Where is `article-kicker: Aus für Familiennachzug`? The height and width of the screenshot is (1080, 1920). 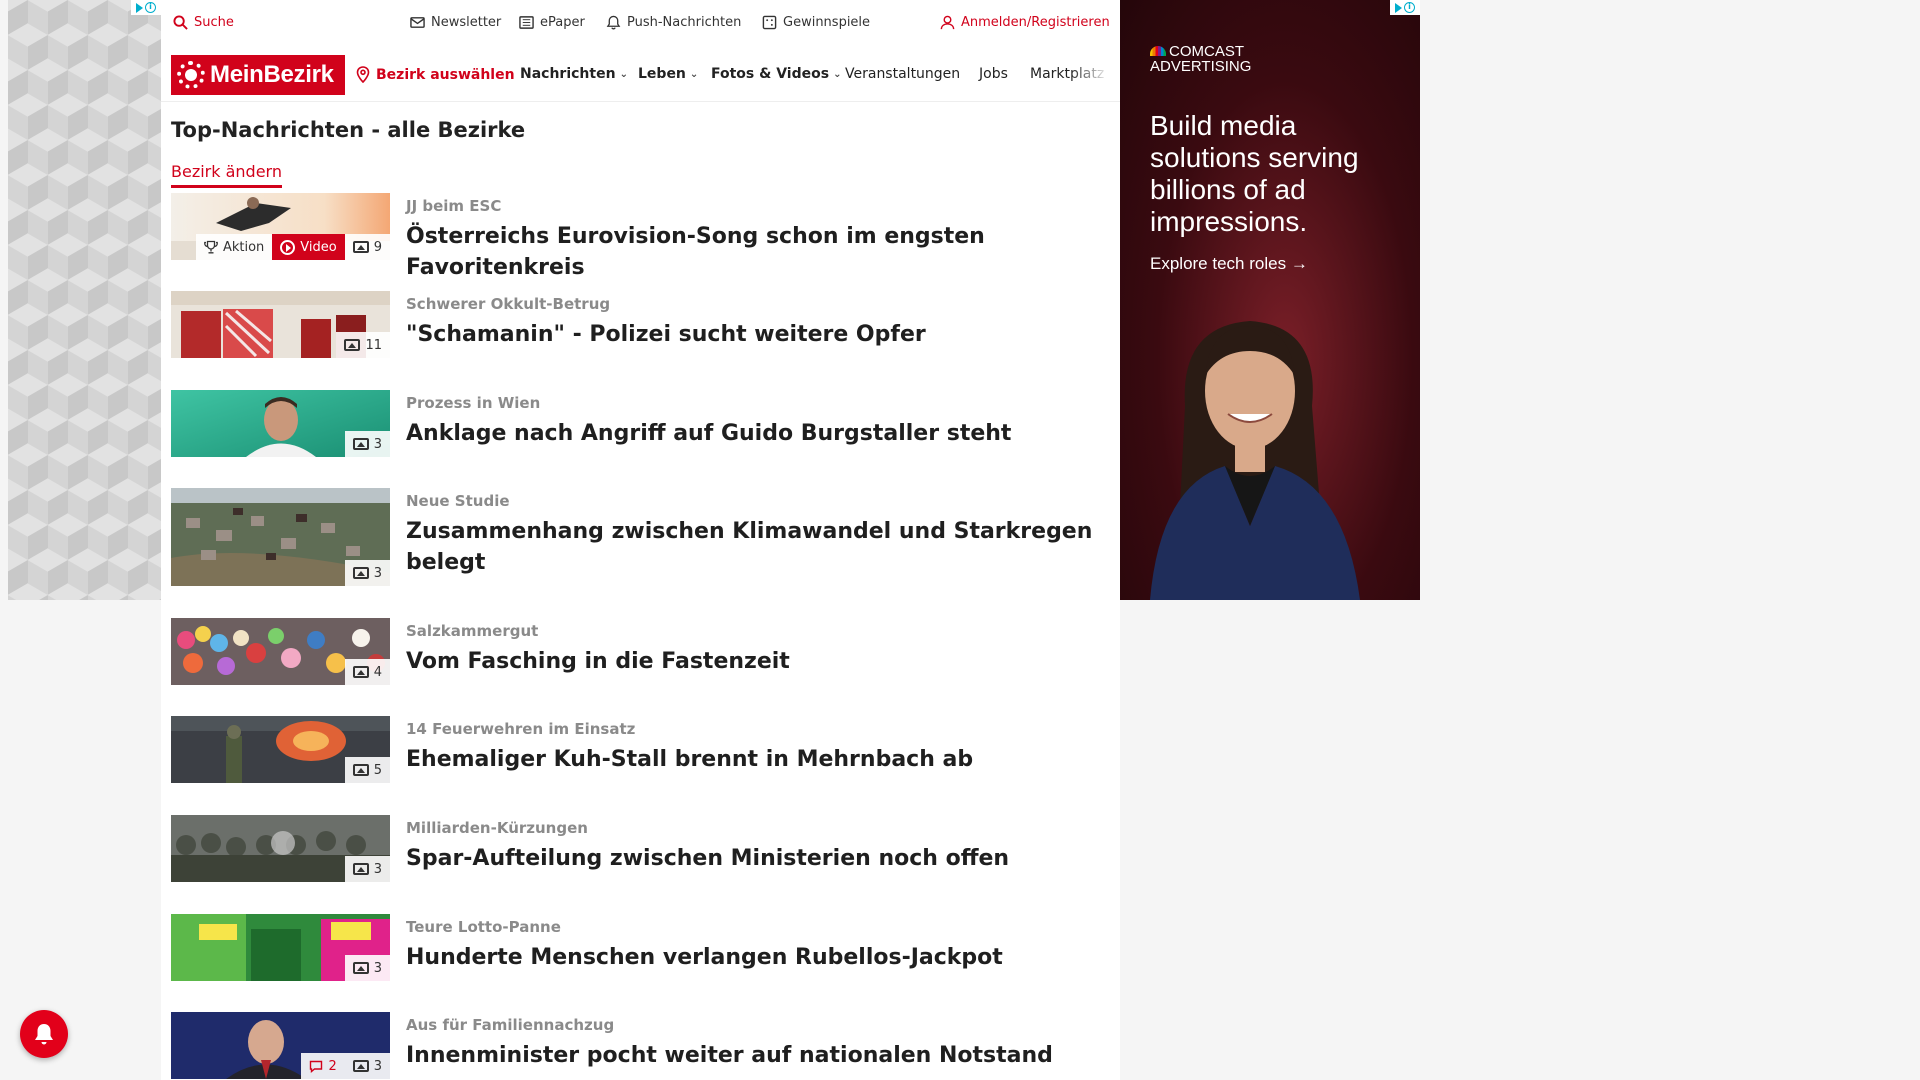
article-kicker: Aus für Familiennachzug is located at coordinates (510, 1025).